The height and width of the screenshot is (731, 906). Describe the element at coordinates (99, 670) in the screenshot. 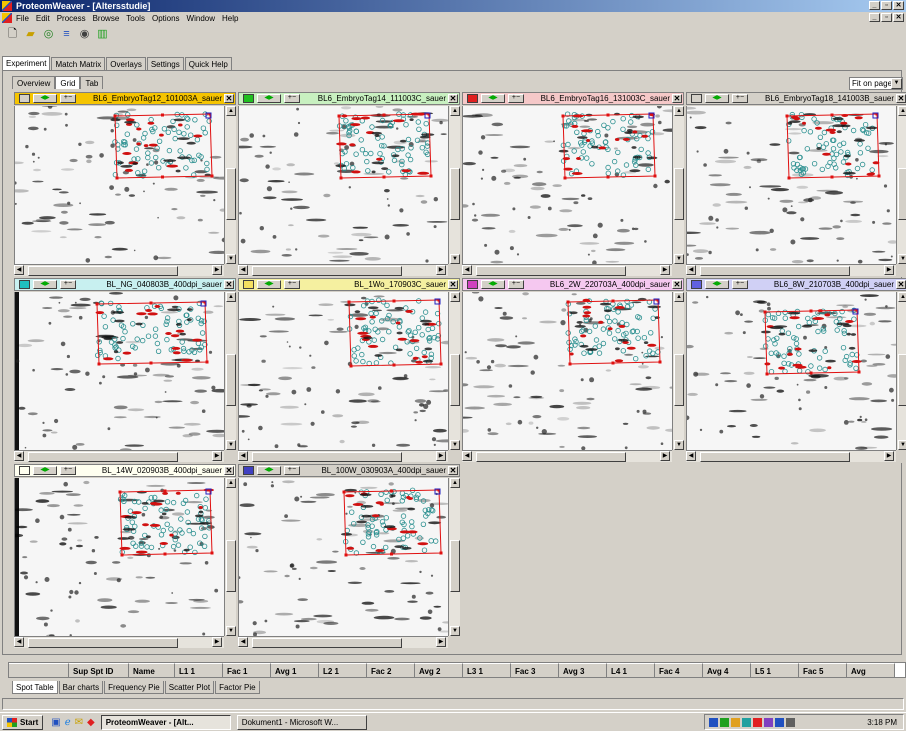

I see `column-header: Sup Spt ID` at that location.